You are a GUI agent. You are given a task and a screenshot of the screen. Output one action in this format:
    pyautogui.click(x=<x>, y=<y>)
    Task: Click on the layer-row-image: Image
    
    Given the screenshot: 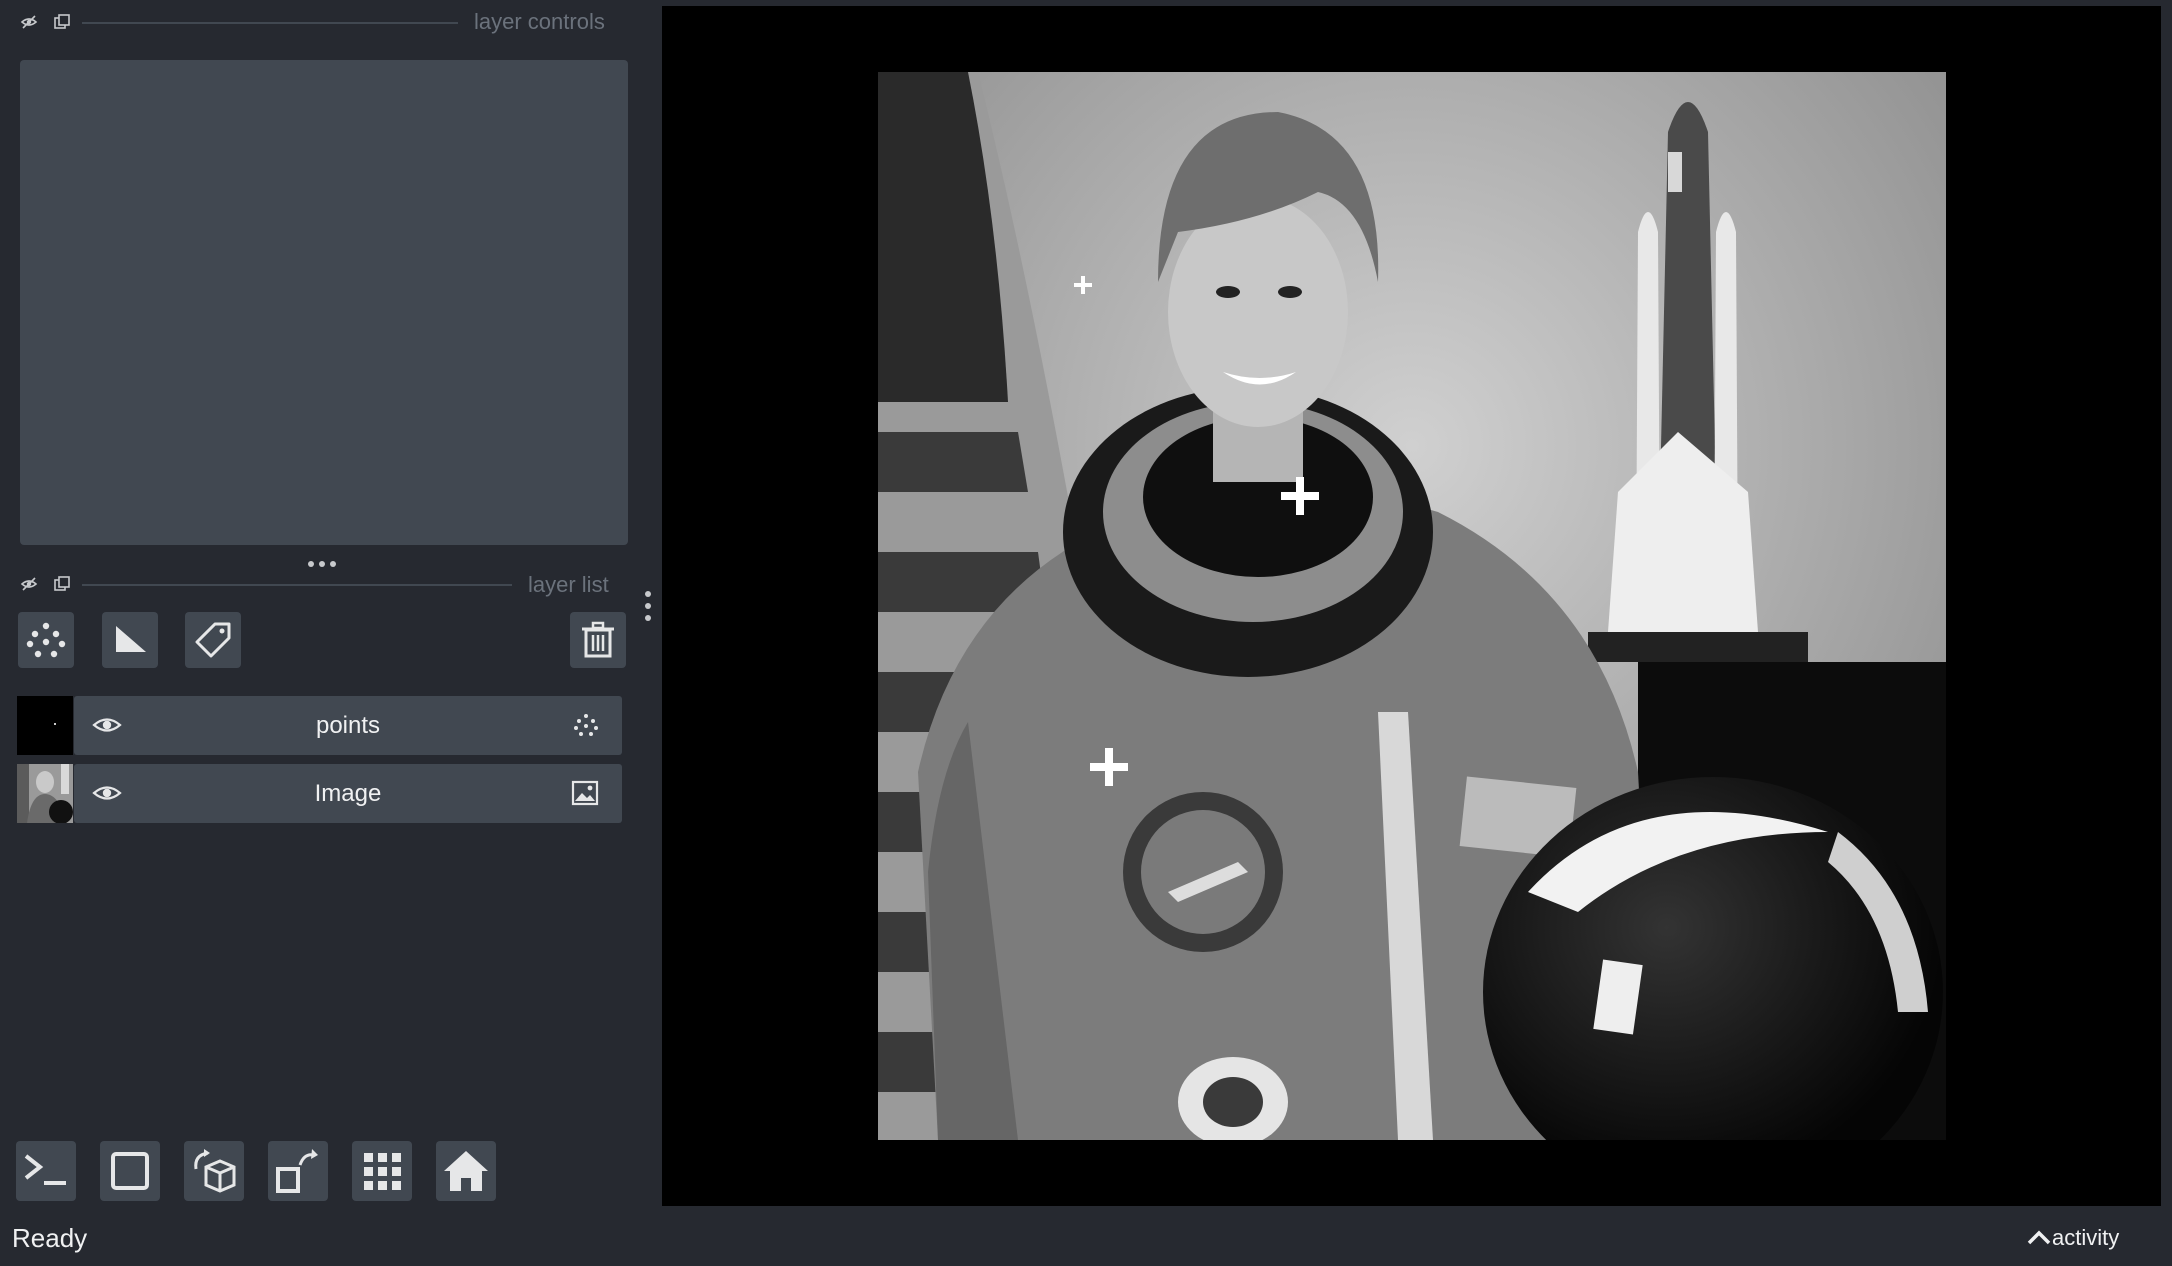 What is the action you would take?
    pyautogui.click(x=348, y=793)
    